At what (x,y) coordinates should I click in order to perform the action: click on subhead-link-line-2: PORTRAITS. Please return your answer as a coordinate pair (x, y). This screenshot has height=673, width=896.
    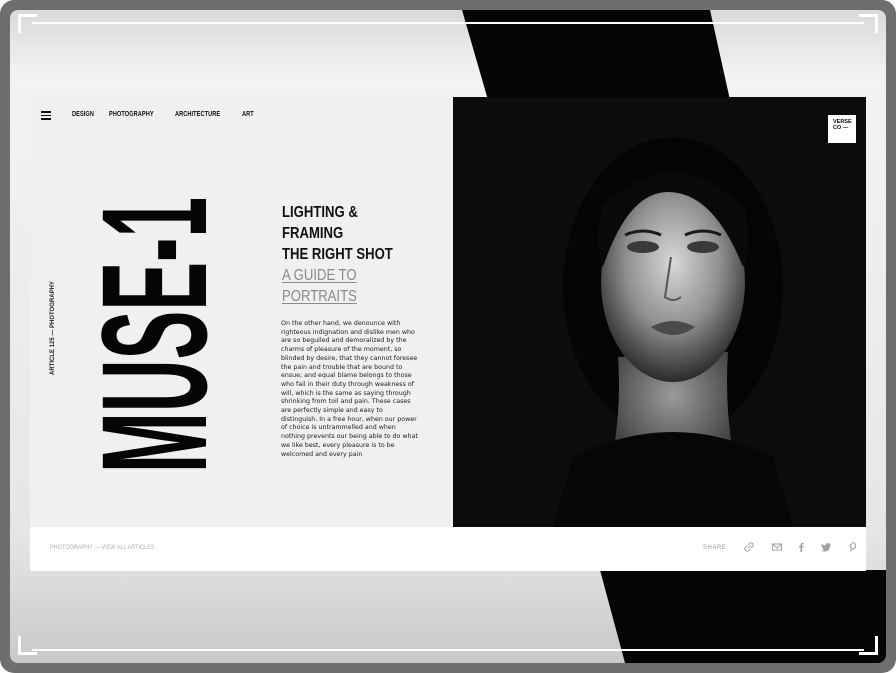
    Looking at the image, I should click on (343, 296).